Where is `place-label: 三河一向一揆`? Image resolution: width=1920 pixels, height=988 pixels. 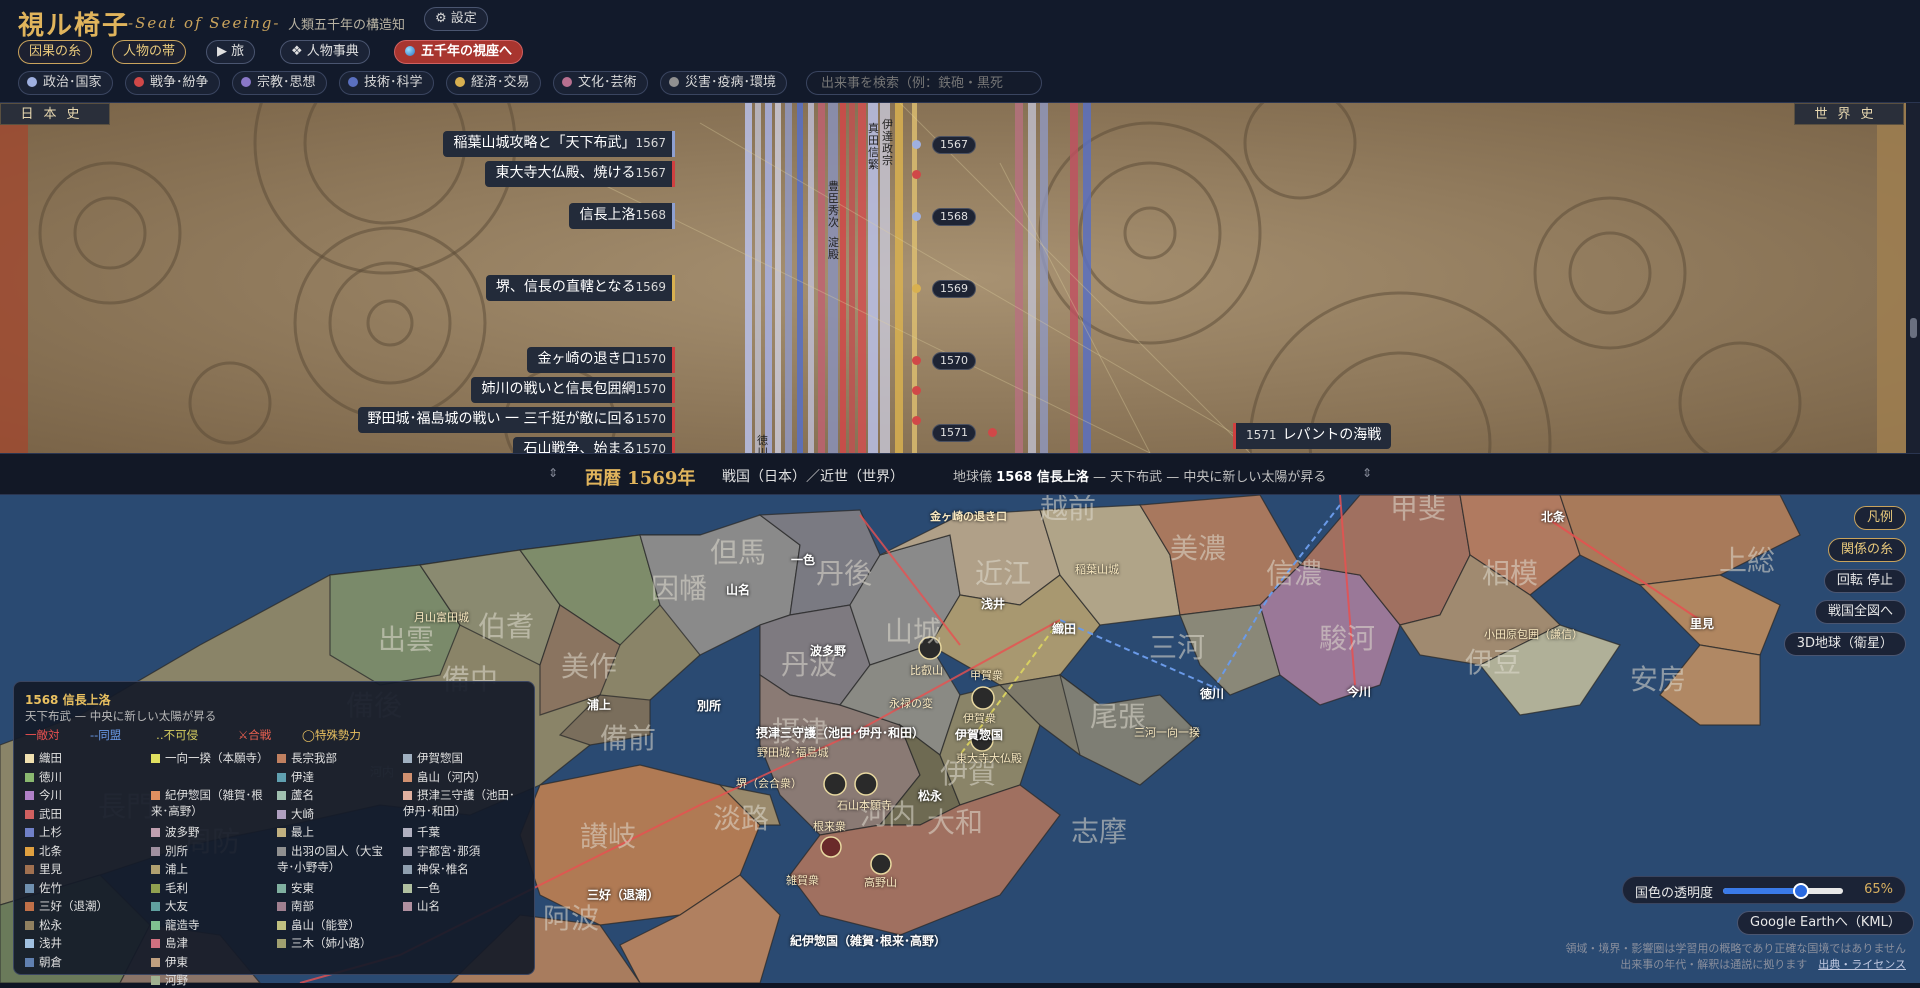 place-label: 三河一向一揆 is located at coordinates (1167, 732).